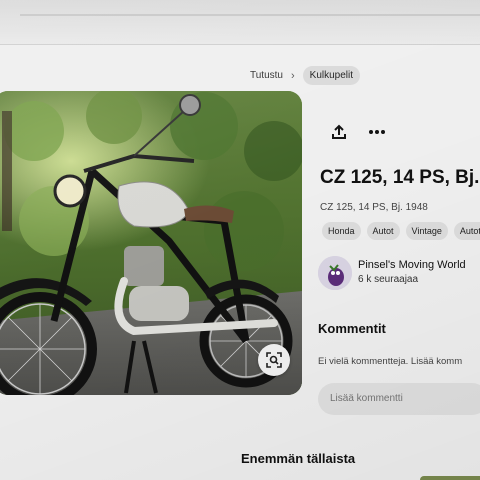  Describe the element at coordinates (292, 75) in the screenshot. I see `chevron-right-icon: ›` at that location.